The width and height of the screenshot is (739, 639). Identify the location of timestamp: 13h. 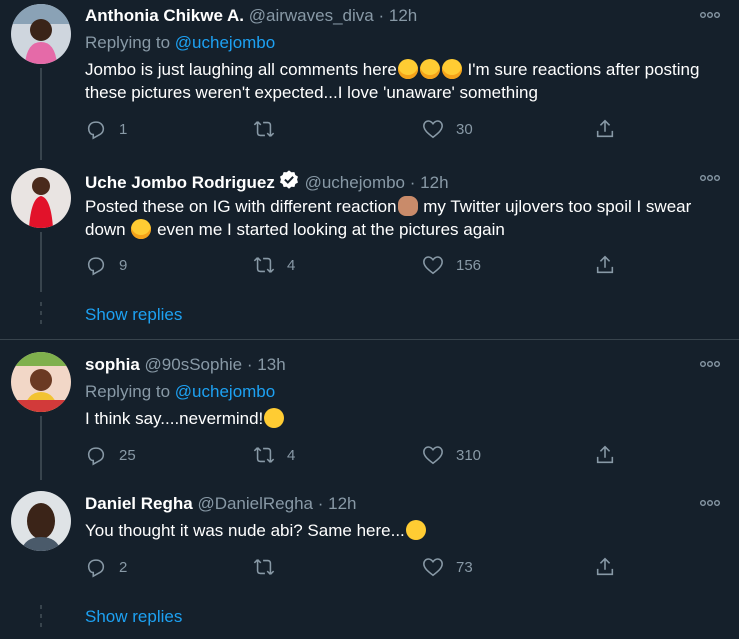
(271, 364).